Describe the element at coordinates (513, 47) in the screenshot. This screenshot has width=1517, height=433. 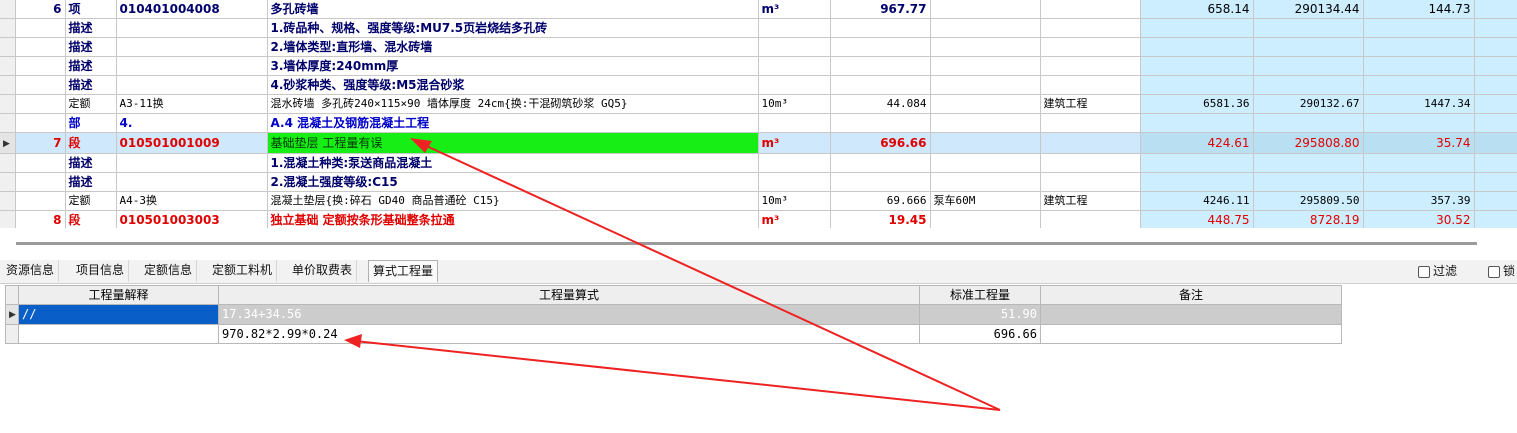
I see `row-name: 2.墙体类型:直形墙、混水砖墙` at that location.